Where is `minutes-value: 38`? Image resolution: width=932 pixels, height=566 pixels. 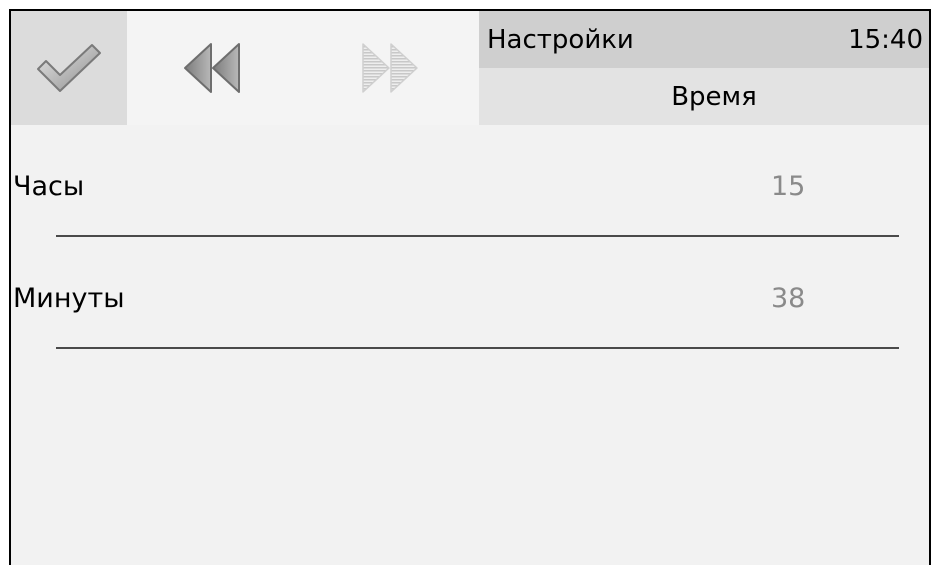
minutes-value: 38 is located at coordinates (788, 298).